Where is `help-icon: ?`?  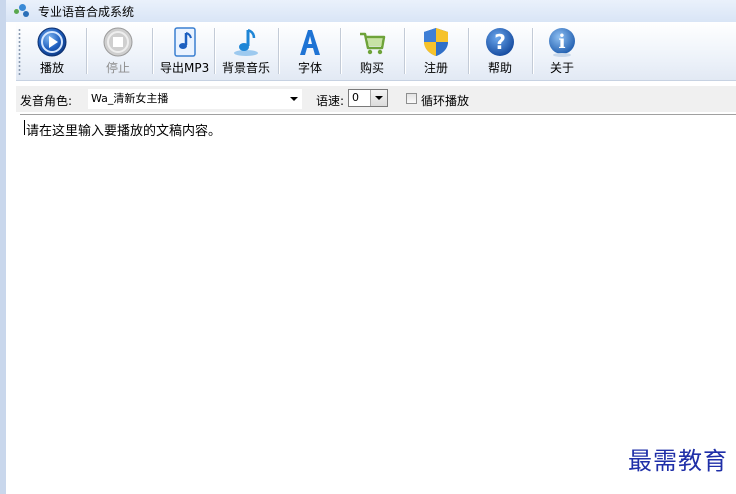 help-icon: ? is located at coordinates (500, 42).